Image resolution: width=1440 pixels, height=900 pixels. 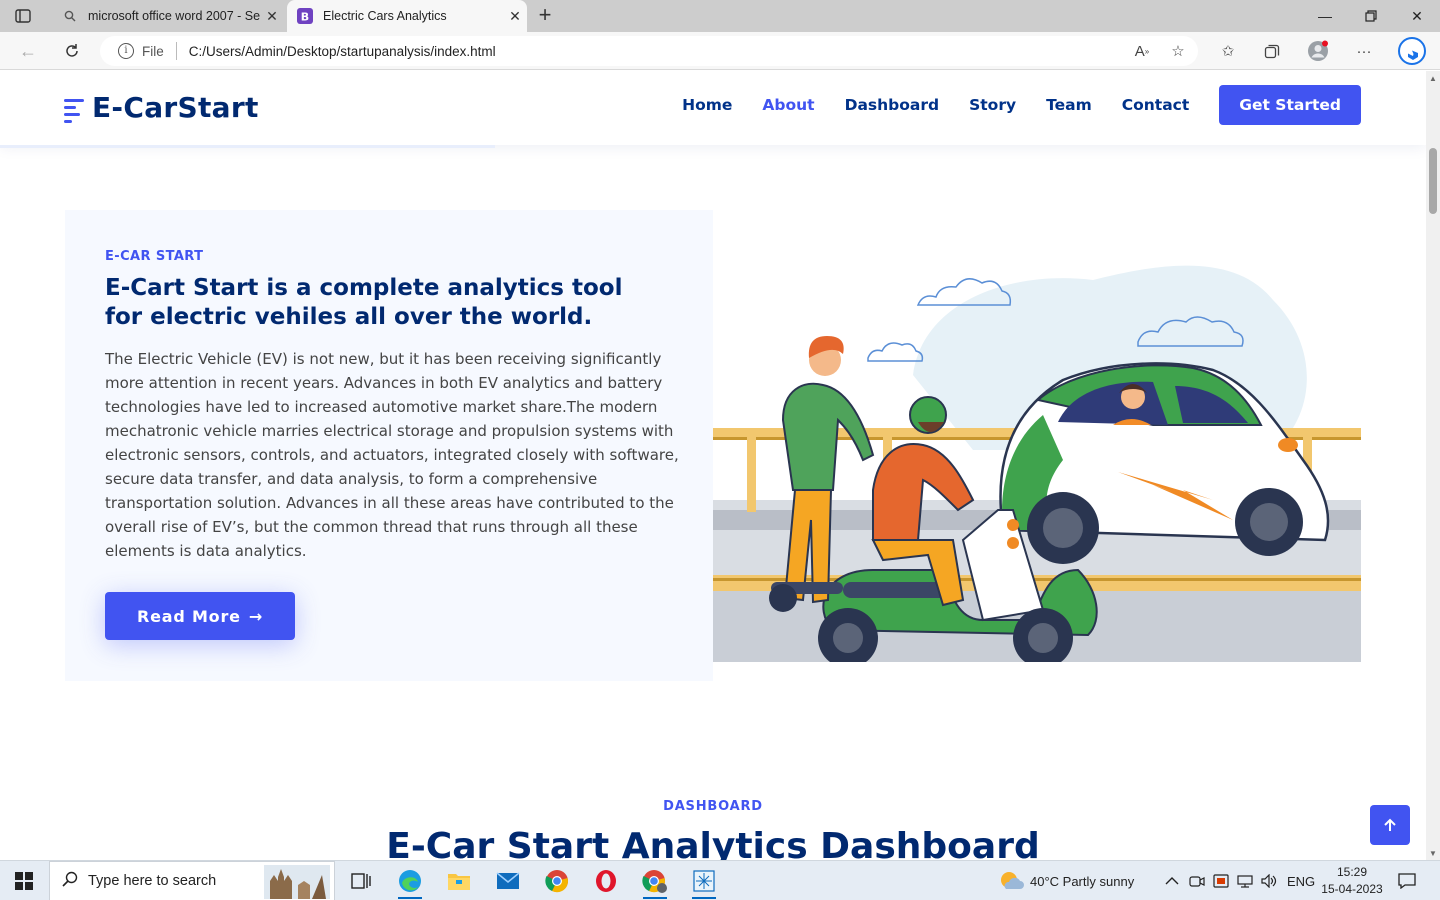 What do you see at coordinates (1197, 880) in the screenshot?
I see `meet-now-icon` at bounding box center [1197, 880].